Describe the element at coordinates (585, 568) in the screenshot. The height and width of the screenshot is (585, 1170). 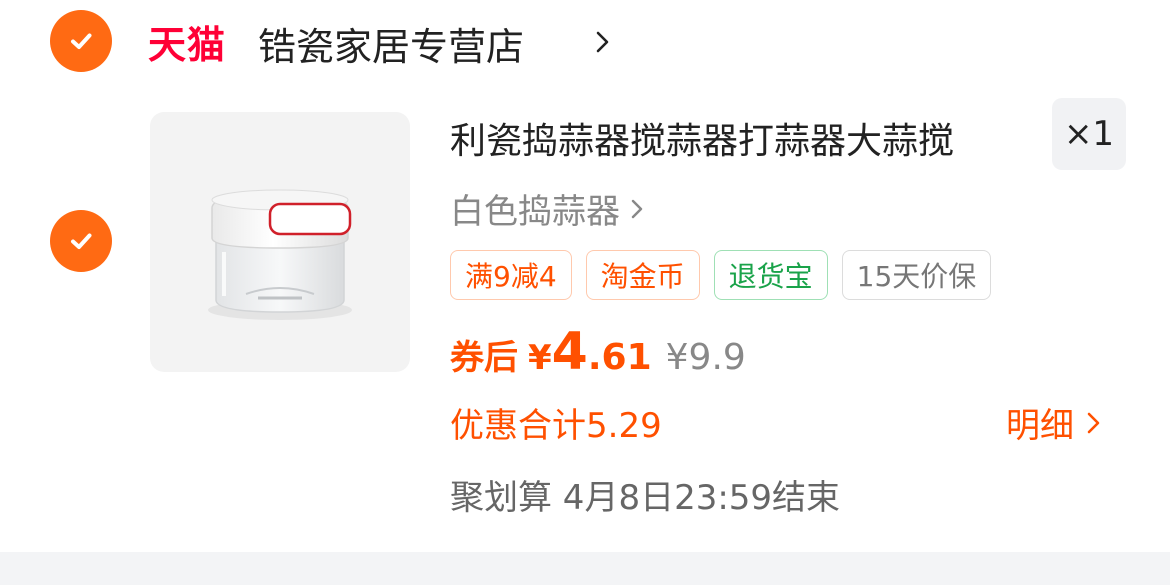
I see `section-divider` at that location.